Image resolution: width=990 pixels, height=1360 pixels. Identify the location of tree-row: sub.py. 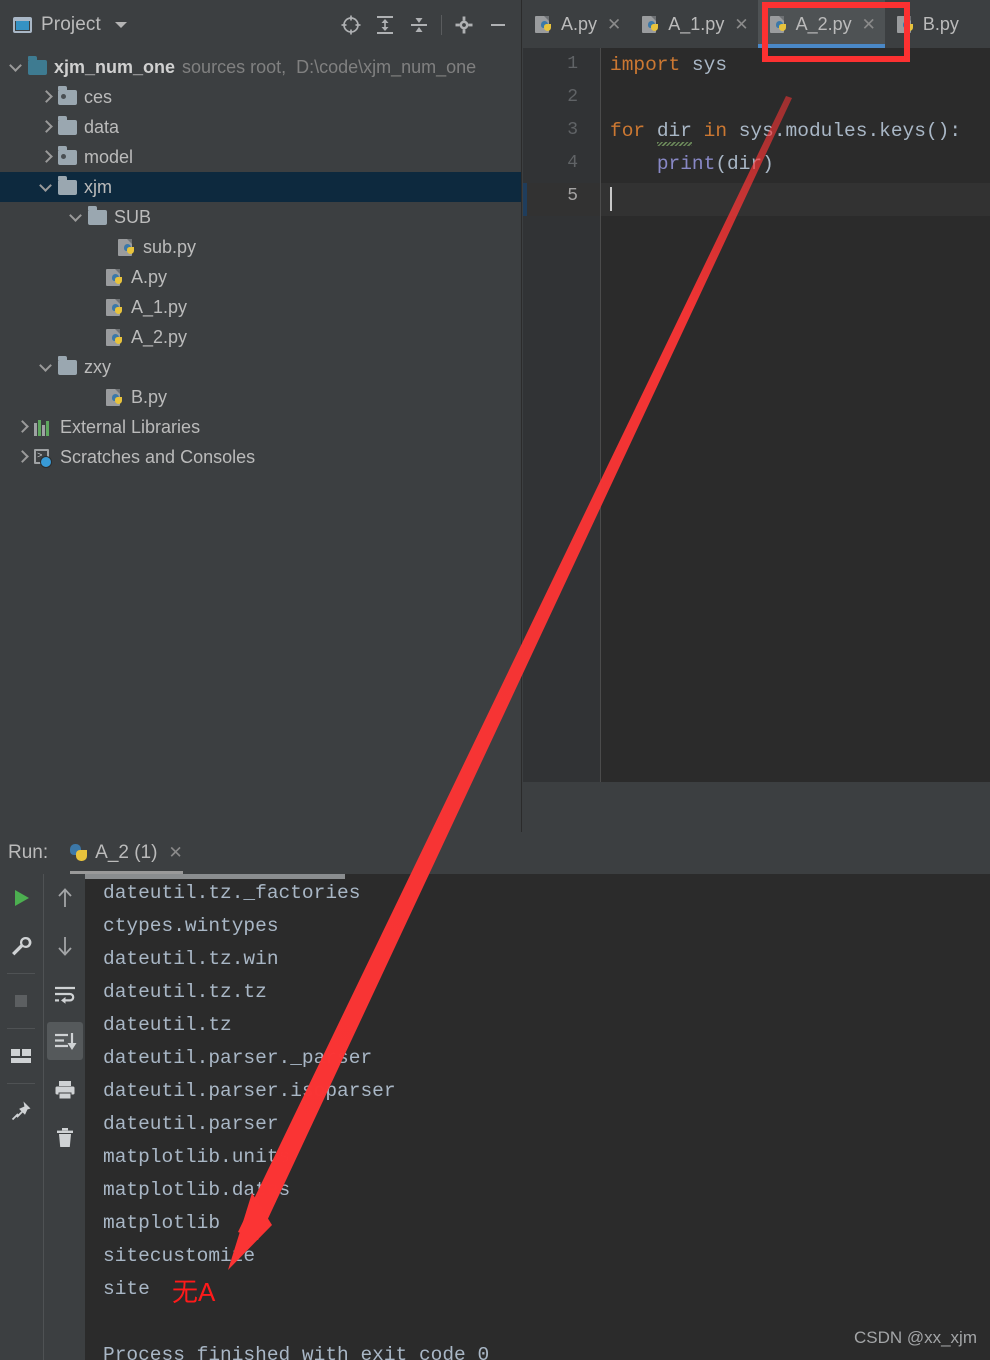
(260, 247).